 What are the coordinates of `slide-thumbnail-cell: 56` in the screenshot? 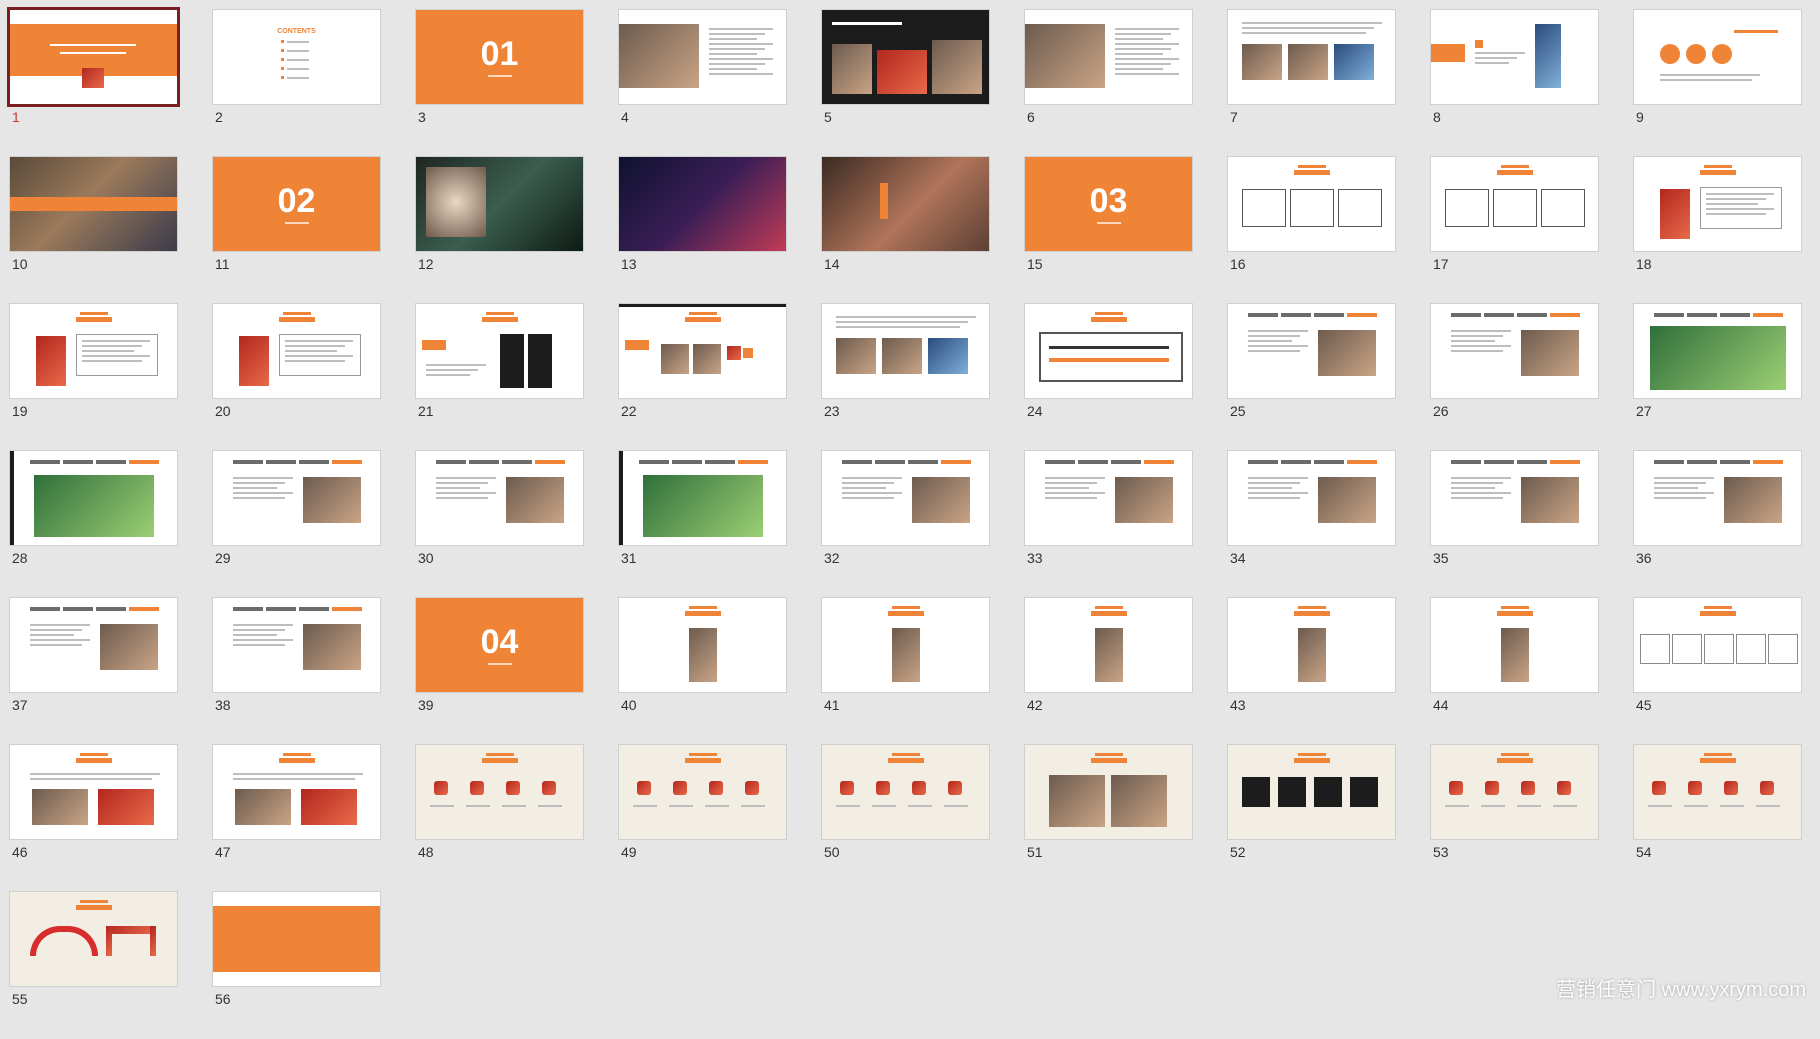 It's located at (296, 965).